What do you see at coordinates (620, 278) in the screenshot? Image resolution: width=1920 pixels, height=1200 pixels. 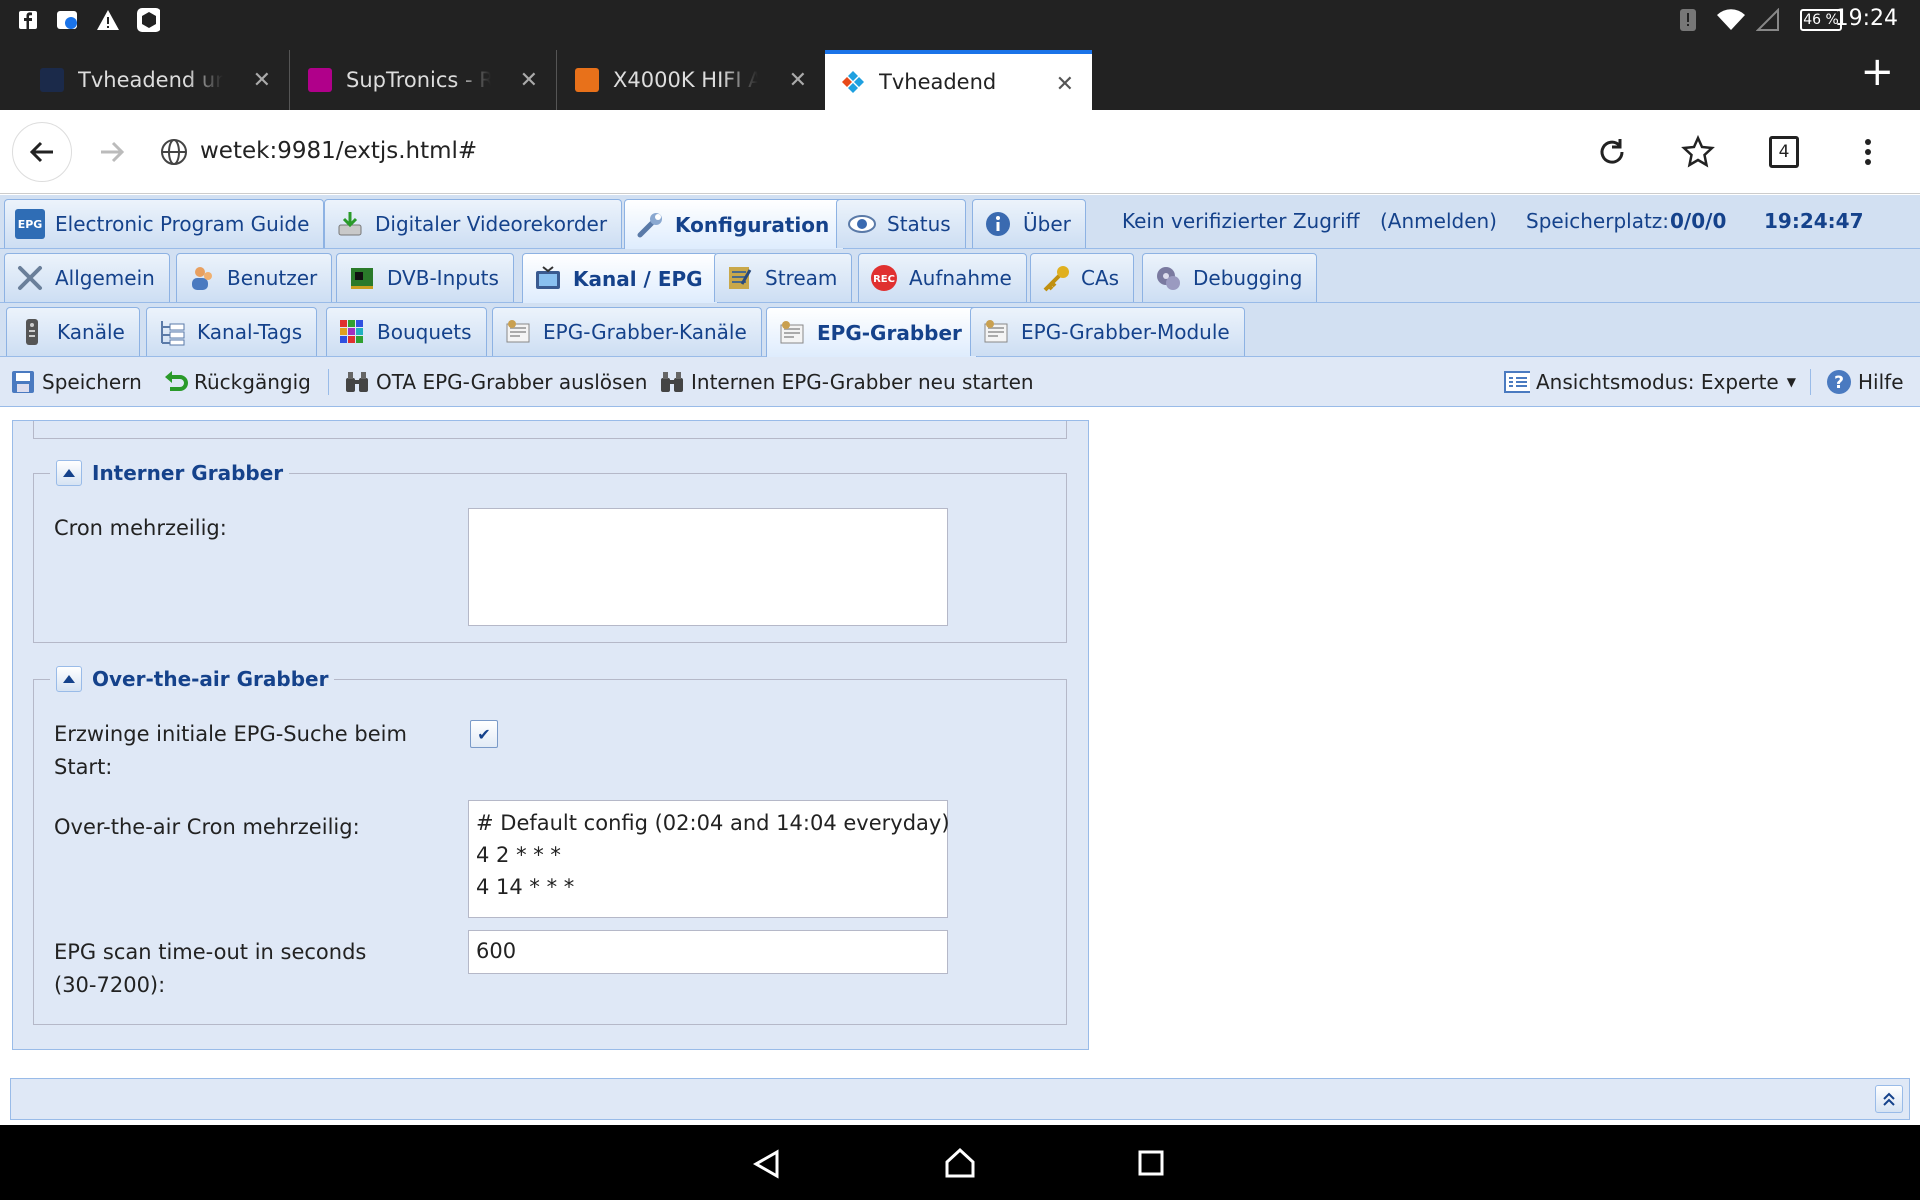 I see `tab-channel-epg: Kanal / EPG` at bounding box center [620, 278].